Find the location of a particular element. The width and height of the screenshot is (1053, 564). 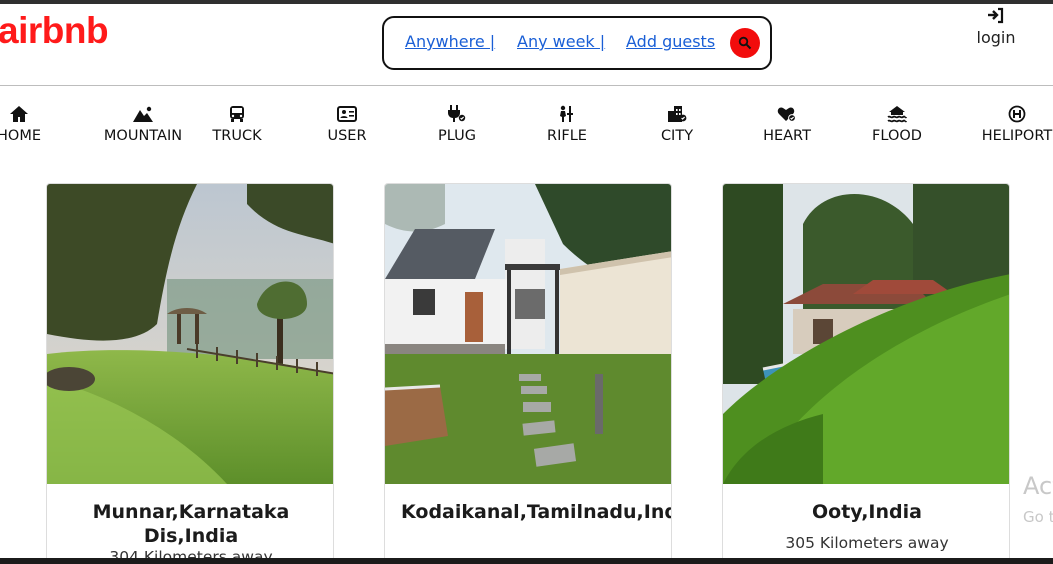

category-label: RIFLE is located at coordinates (567, 136).